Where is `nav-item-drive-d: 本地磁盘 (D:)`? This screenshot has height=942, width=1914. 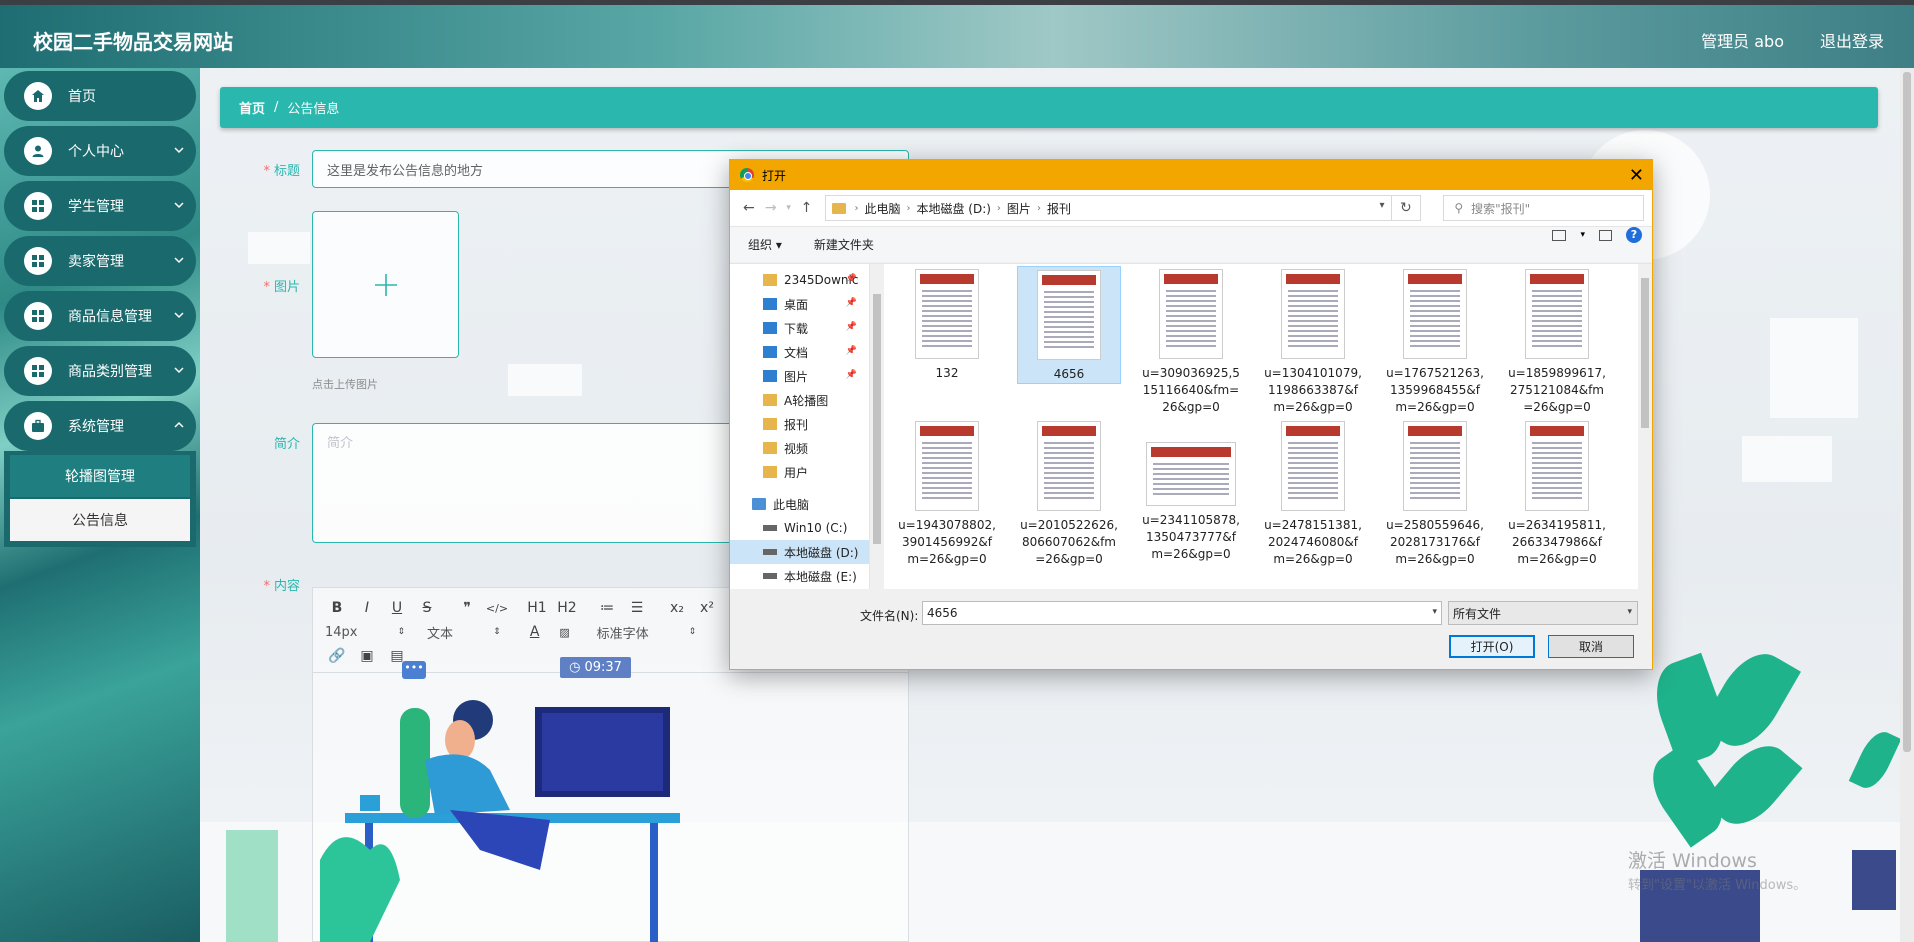
nav-item-drive-d: 本地磁盘 (D:) is located at coordinates (799, 552).